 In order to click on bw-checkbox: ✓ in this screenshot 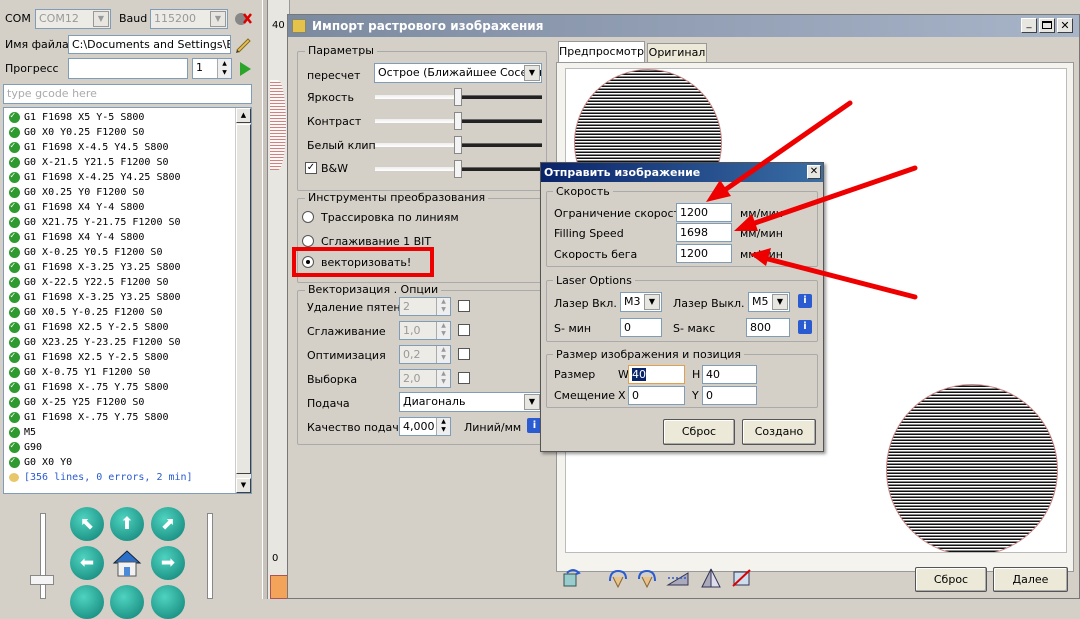, I will do `click(311, 168)`.